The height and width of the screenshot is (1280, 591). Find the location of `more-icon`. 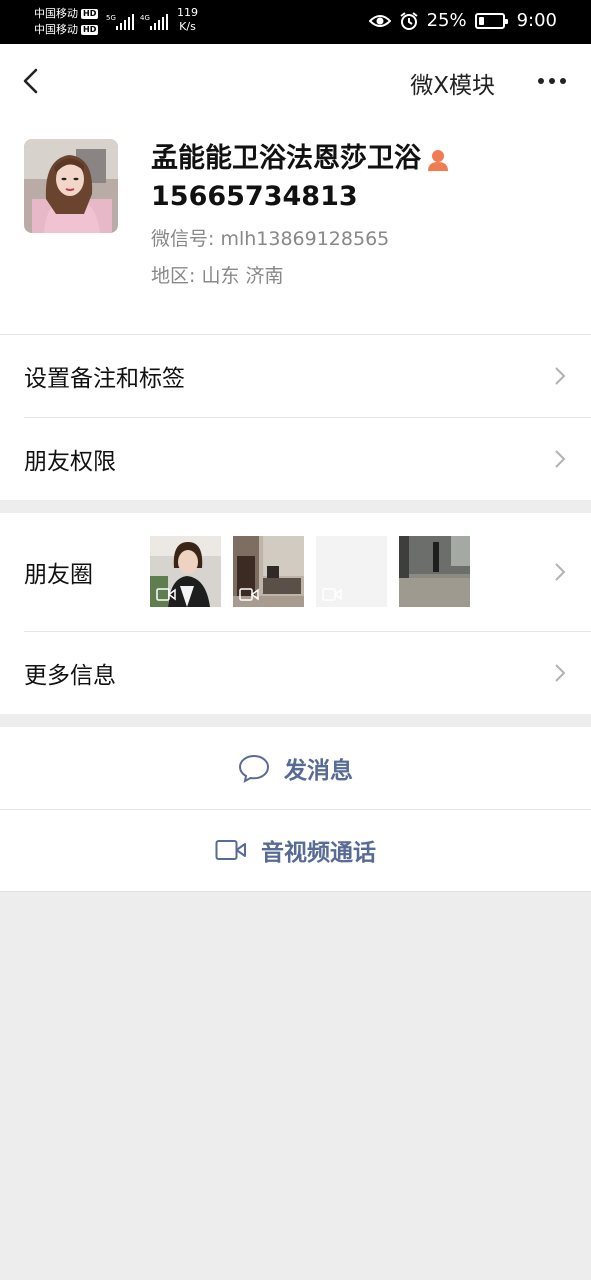

more-icon is located at coordinates (552, 81).